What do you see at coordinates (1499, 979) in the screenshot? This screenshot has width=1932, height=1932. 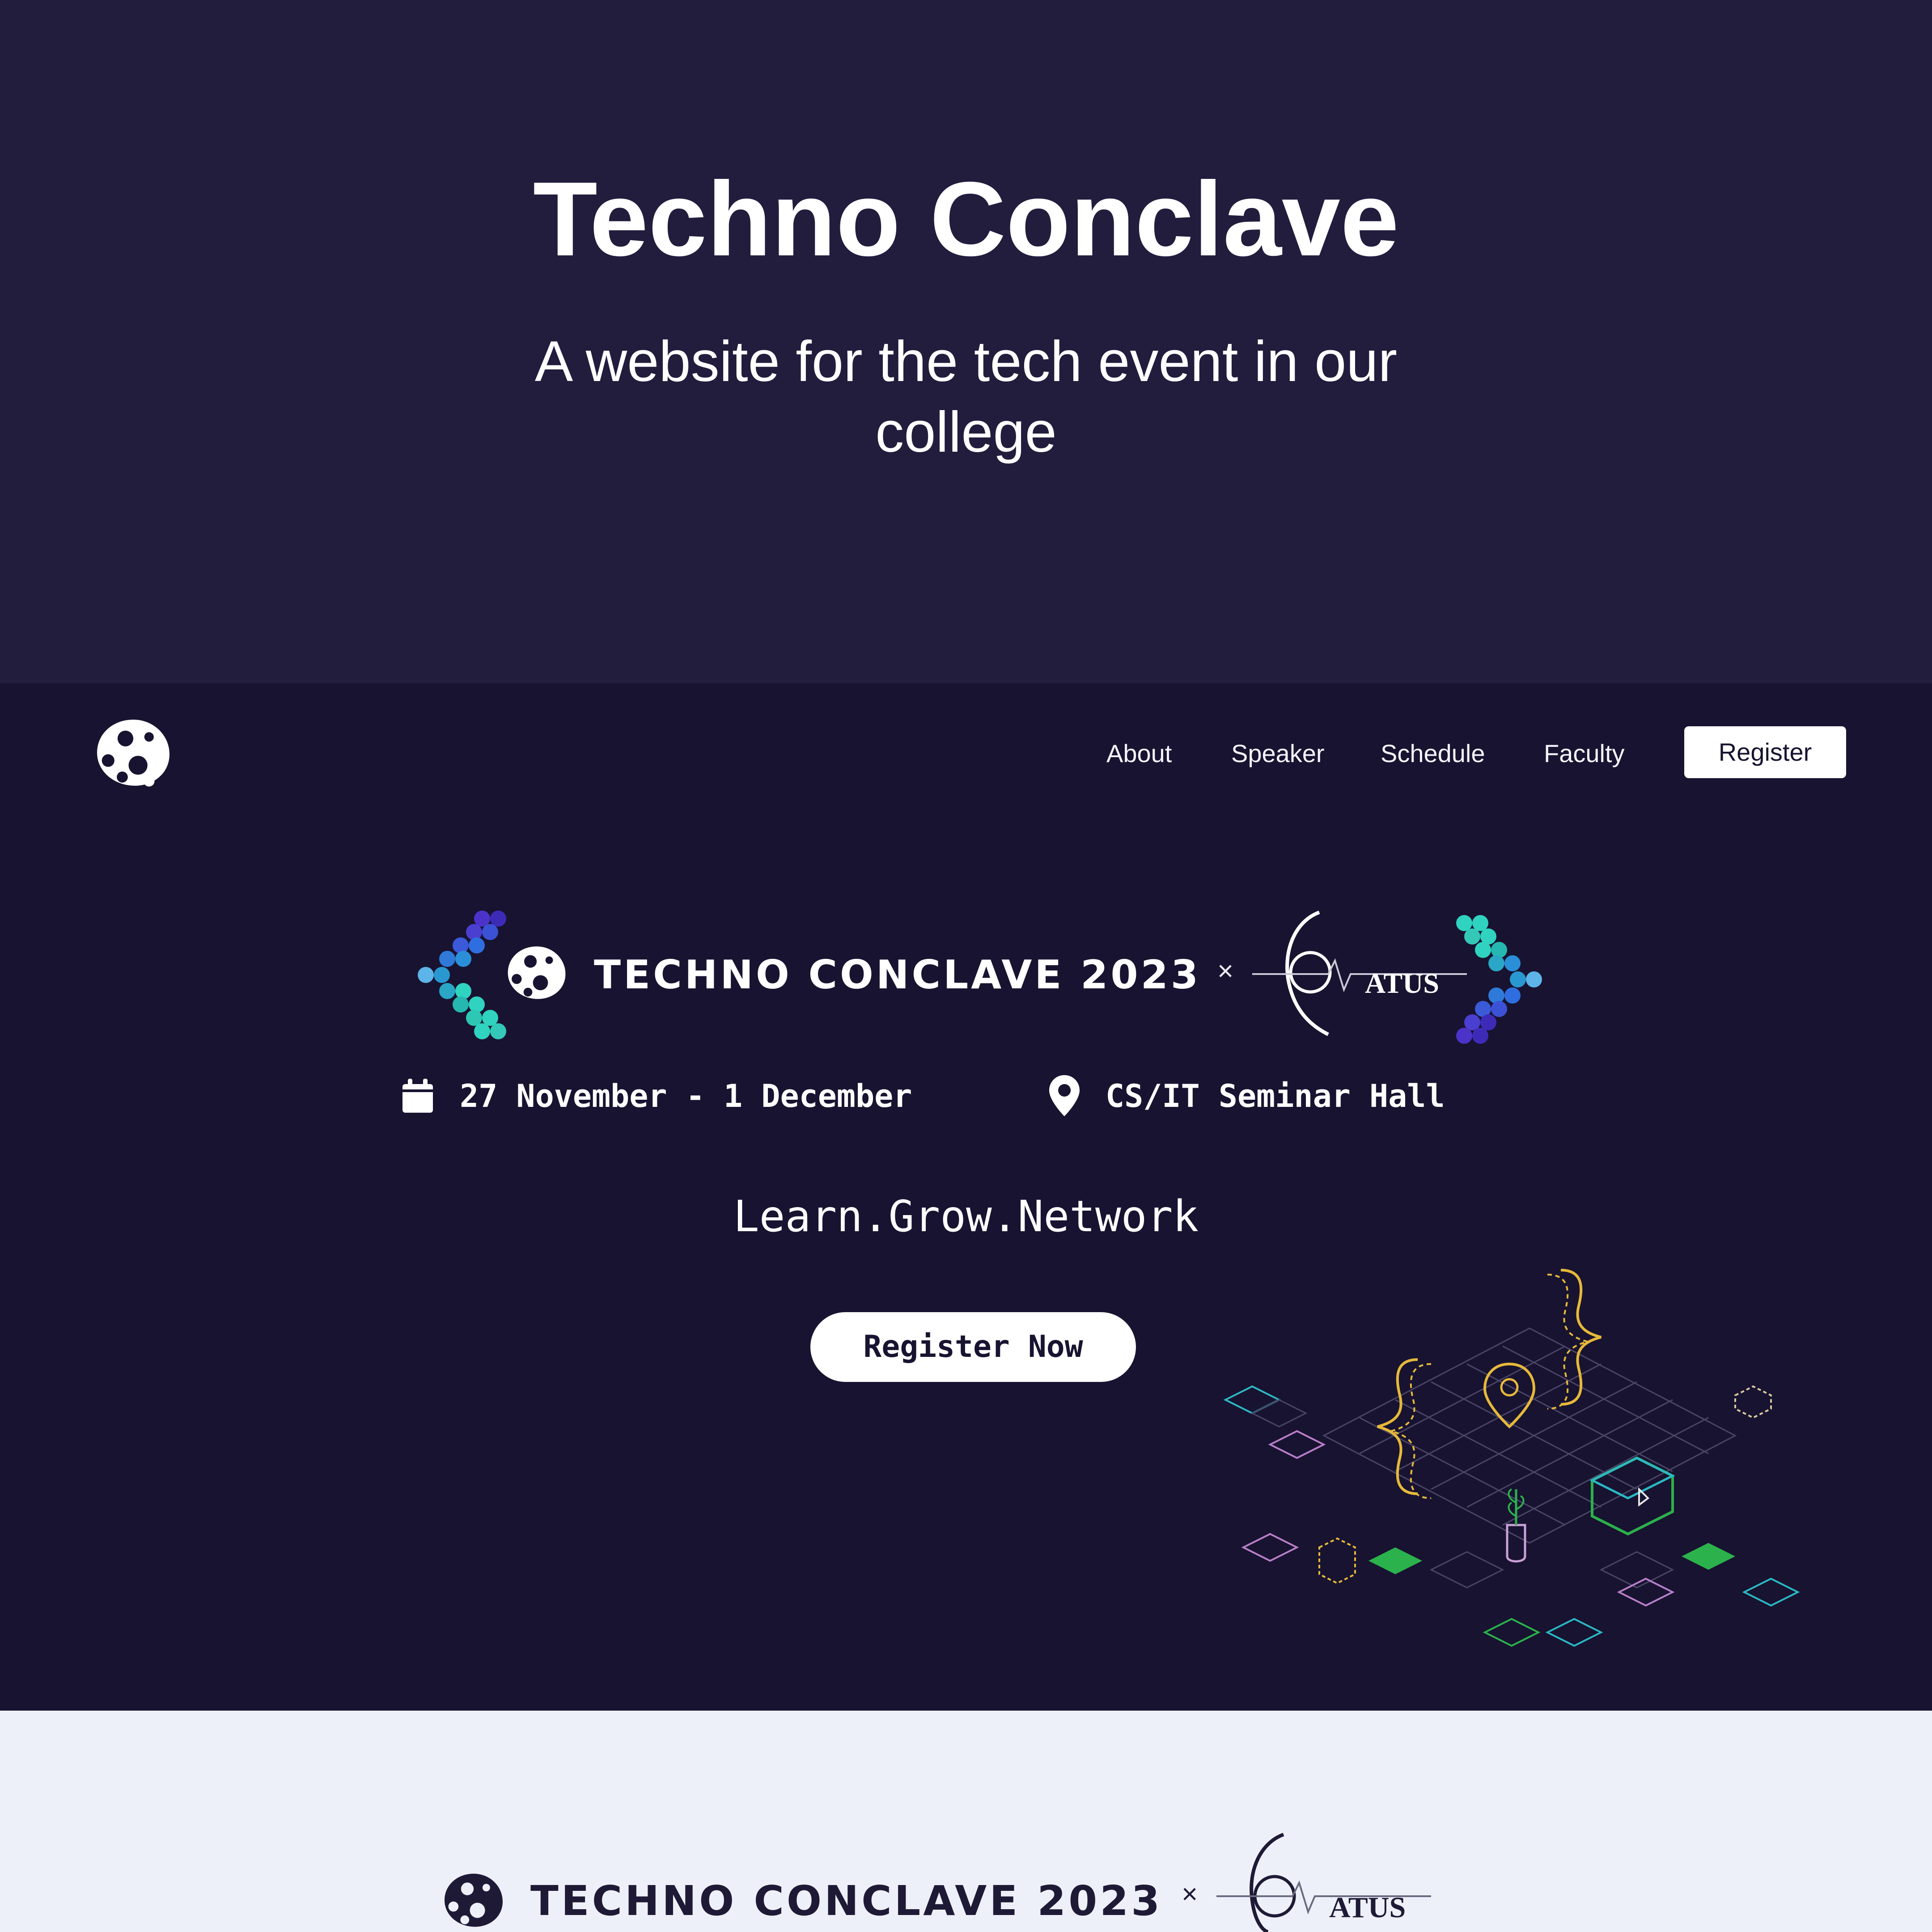 I see `pixel-right-chevron-icon` at bounding box center [1499, 979].